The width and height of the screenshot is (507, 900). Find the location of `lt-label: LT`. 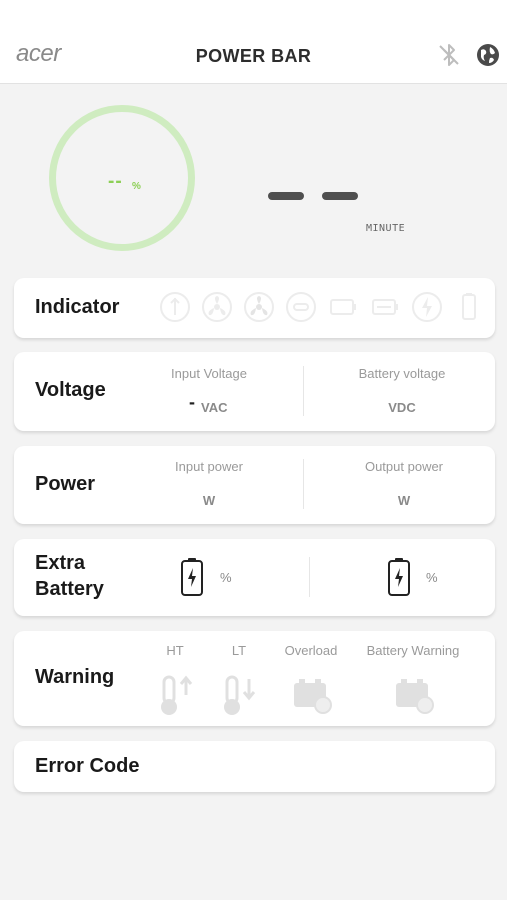

lt-label: LT is located at coordinates (239, 650).